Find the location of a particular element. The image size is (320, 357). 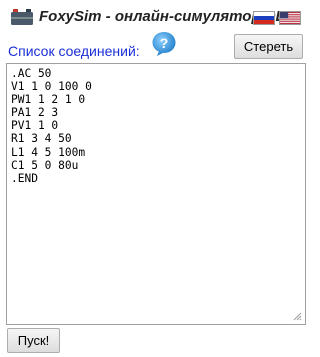

russian-flag-icon is located at coordinates (264, 18).